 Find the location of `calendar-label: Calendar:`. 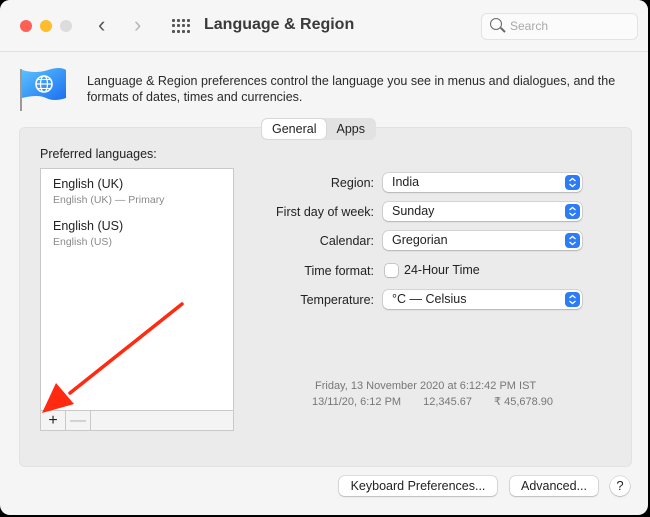

calendar-label: Calendar: is located at coordinates (346, 241).